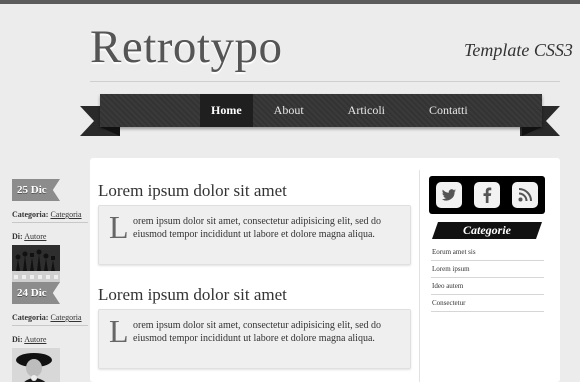 This screenshot has width=580, height=382. Describe the element at coordinates (110, 131) in the screenshot. I see `ribbon-fold-left` at that location.